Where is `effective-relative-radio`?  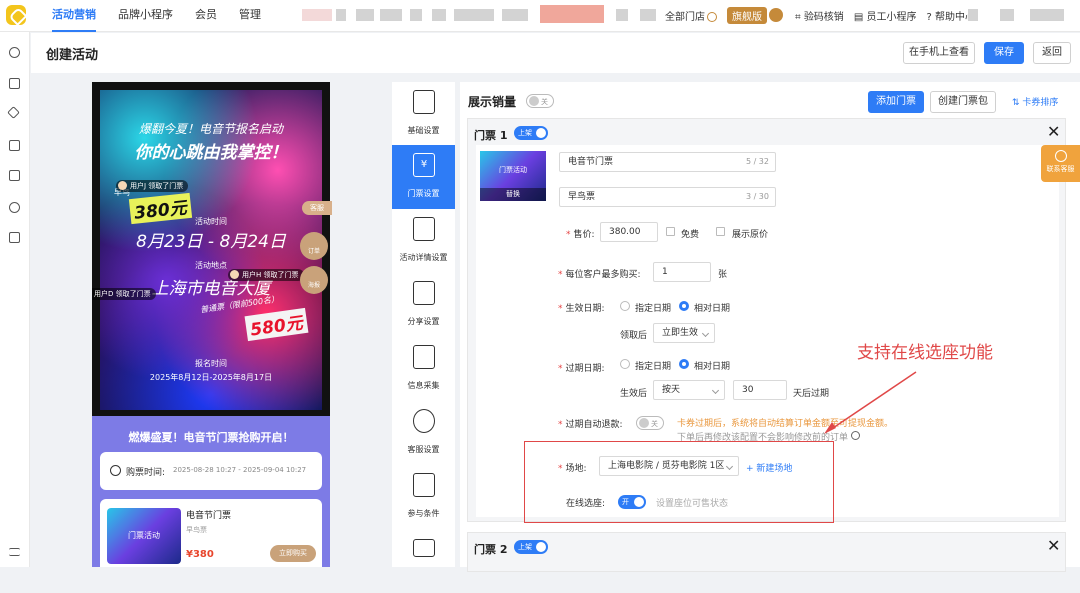
effective-relative-radio is located at coordinates (684, 306).